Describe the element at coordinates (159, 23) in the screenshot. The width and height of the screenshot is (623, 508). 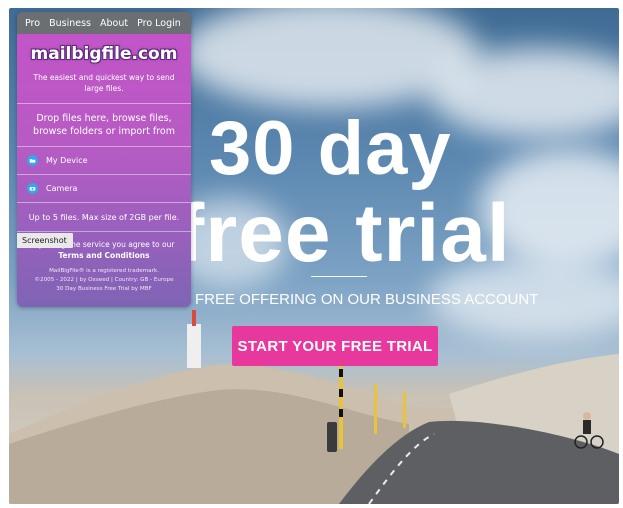
I see `nav-item-pro-login: Pro Login` at that location.